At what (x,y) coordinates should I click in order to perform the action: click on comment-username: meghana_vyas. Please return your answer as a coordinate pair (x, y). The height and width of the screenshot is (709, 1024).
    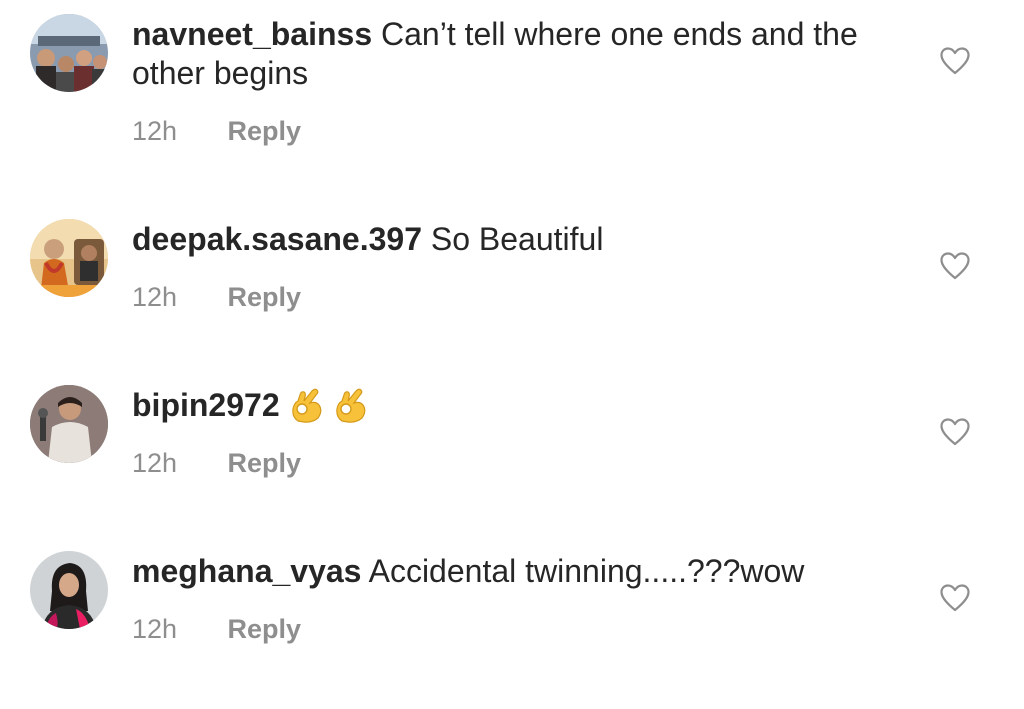
    Looking at the image, I should click on (246, 571).